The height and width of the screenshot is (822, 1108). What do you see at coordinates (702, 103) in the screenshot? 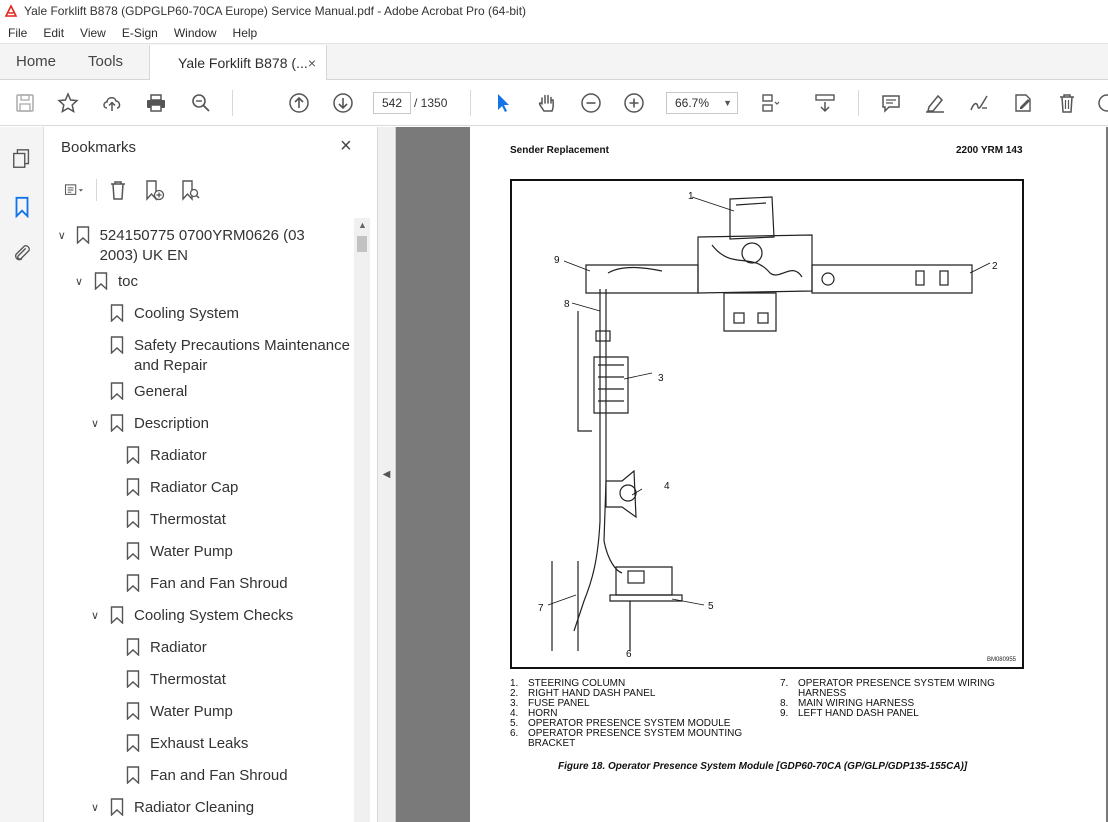
I see `zoom-select: 66.7% ▼` at bounding box center [702, 103].